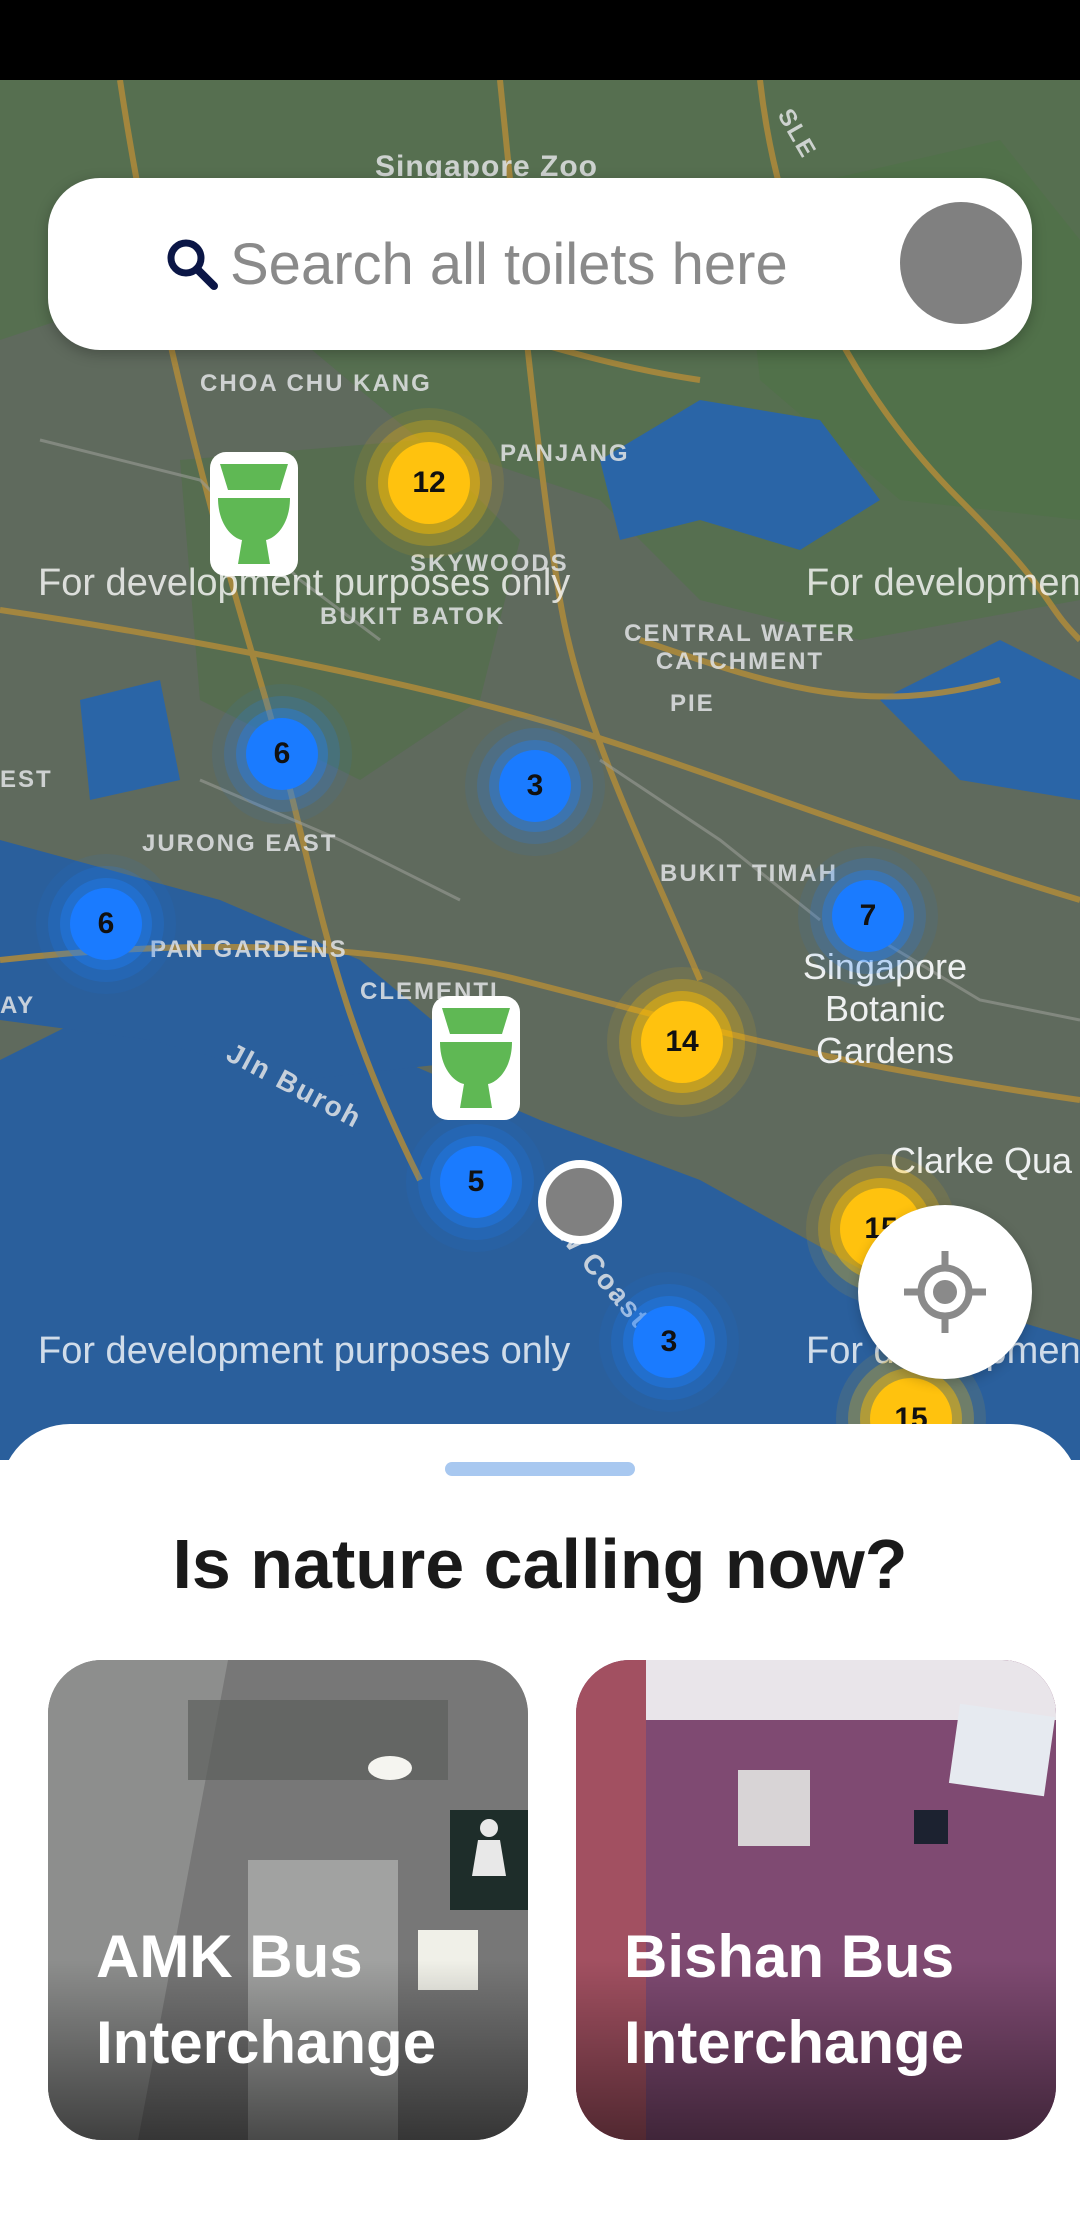 The width and height of the screenshot is (1080, 2240). I want to click on map-label-panjang: PANJANG, so click(565, 453).